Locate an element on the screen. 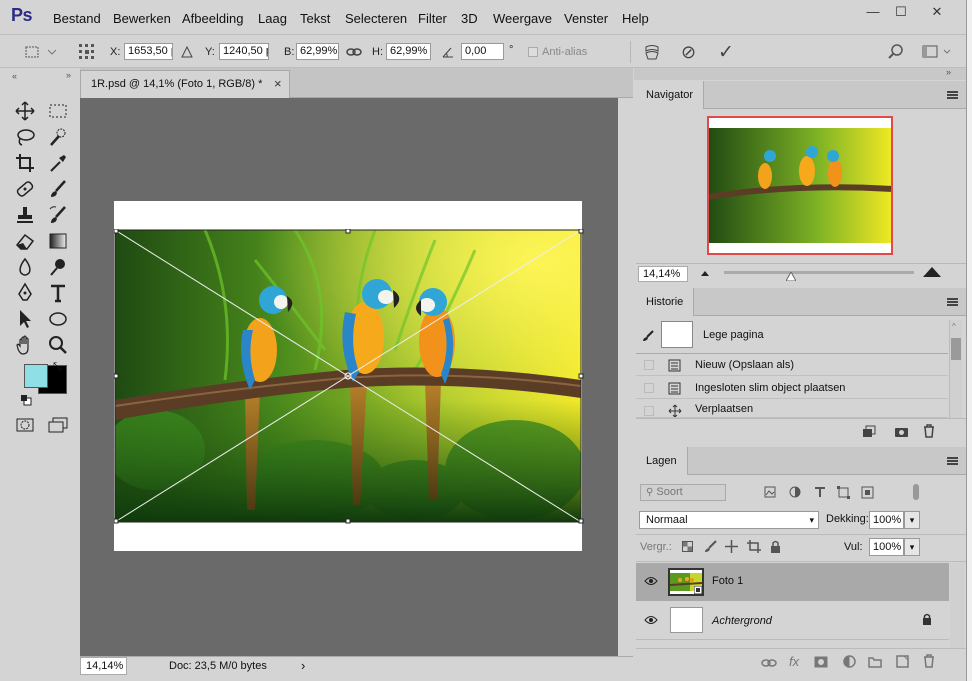  move-tool-icon is located at coordinates (25, 111).